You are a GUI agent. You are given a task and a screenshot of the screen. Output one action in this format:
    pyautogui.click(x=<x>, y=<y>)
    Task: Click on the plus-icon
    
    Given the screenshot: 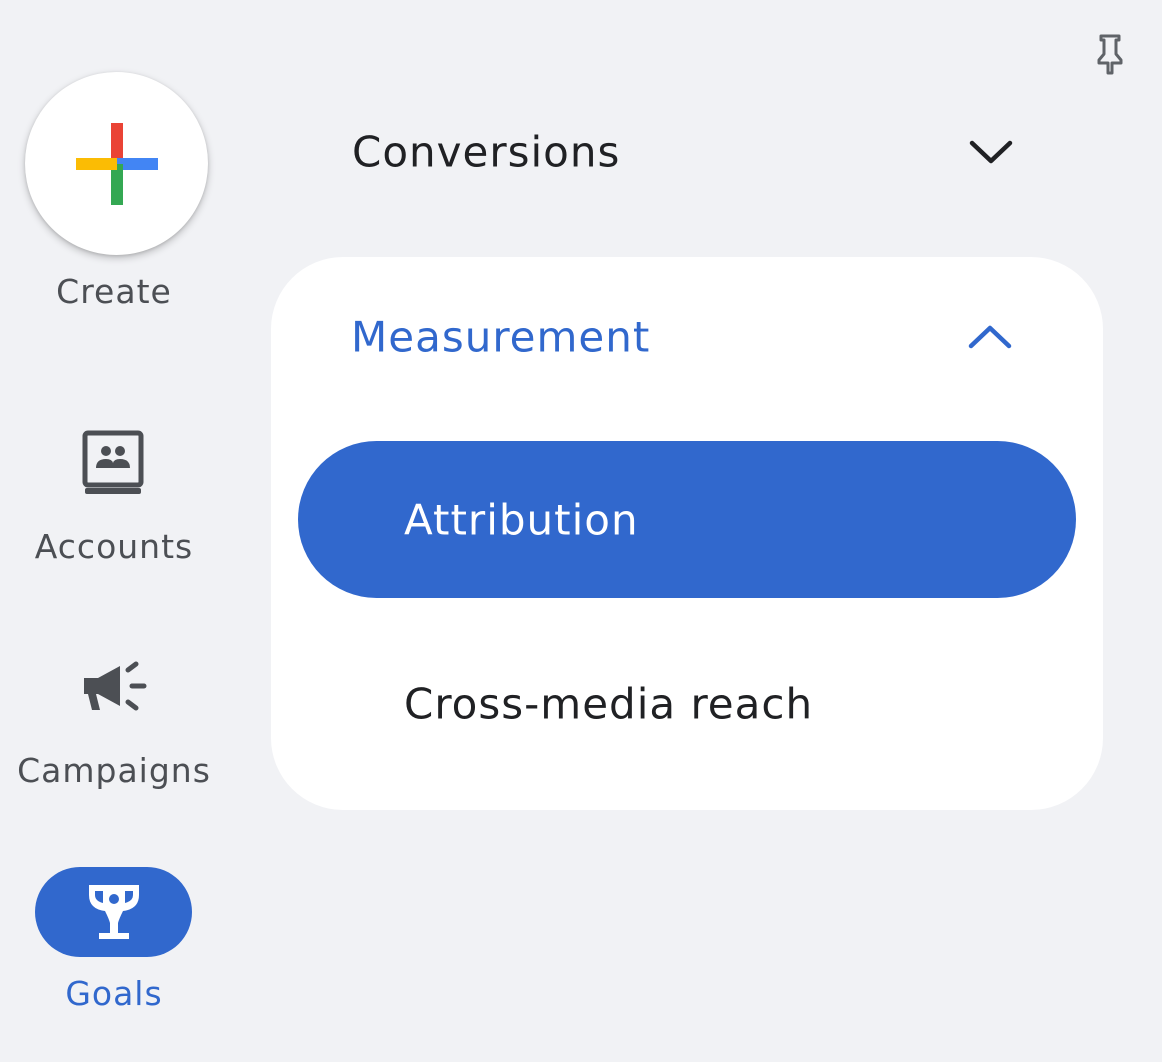 What is the action you would take?
    pyautogui.click(x=117, y=164)
    